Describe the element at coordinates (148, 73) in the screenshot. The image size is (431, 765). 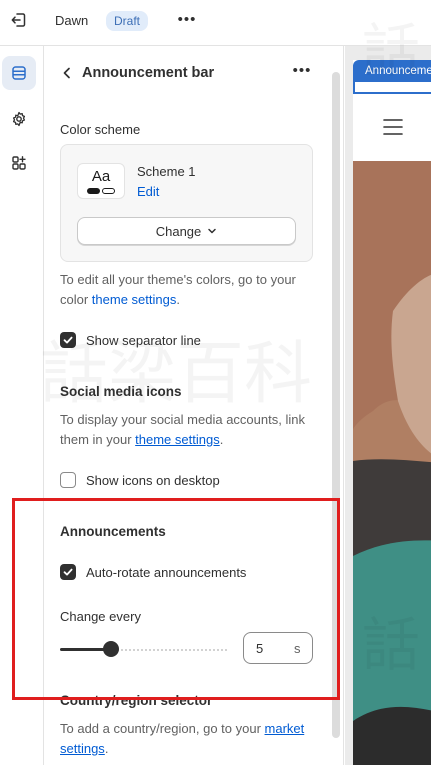
I see `panel-title: Announcement bar` at that location.